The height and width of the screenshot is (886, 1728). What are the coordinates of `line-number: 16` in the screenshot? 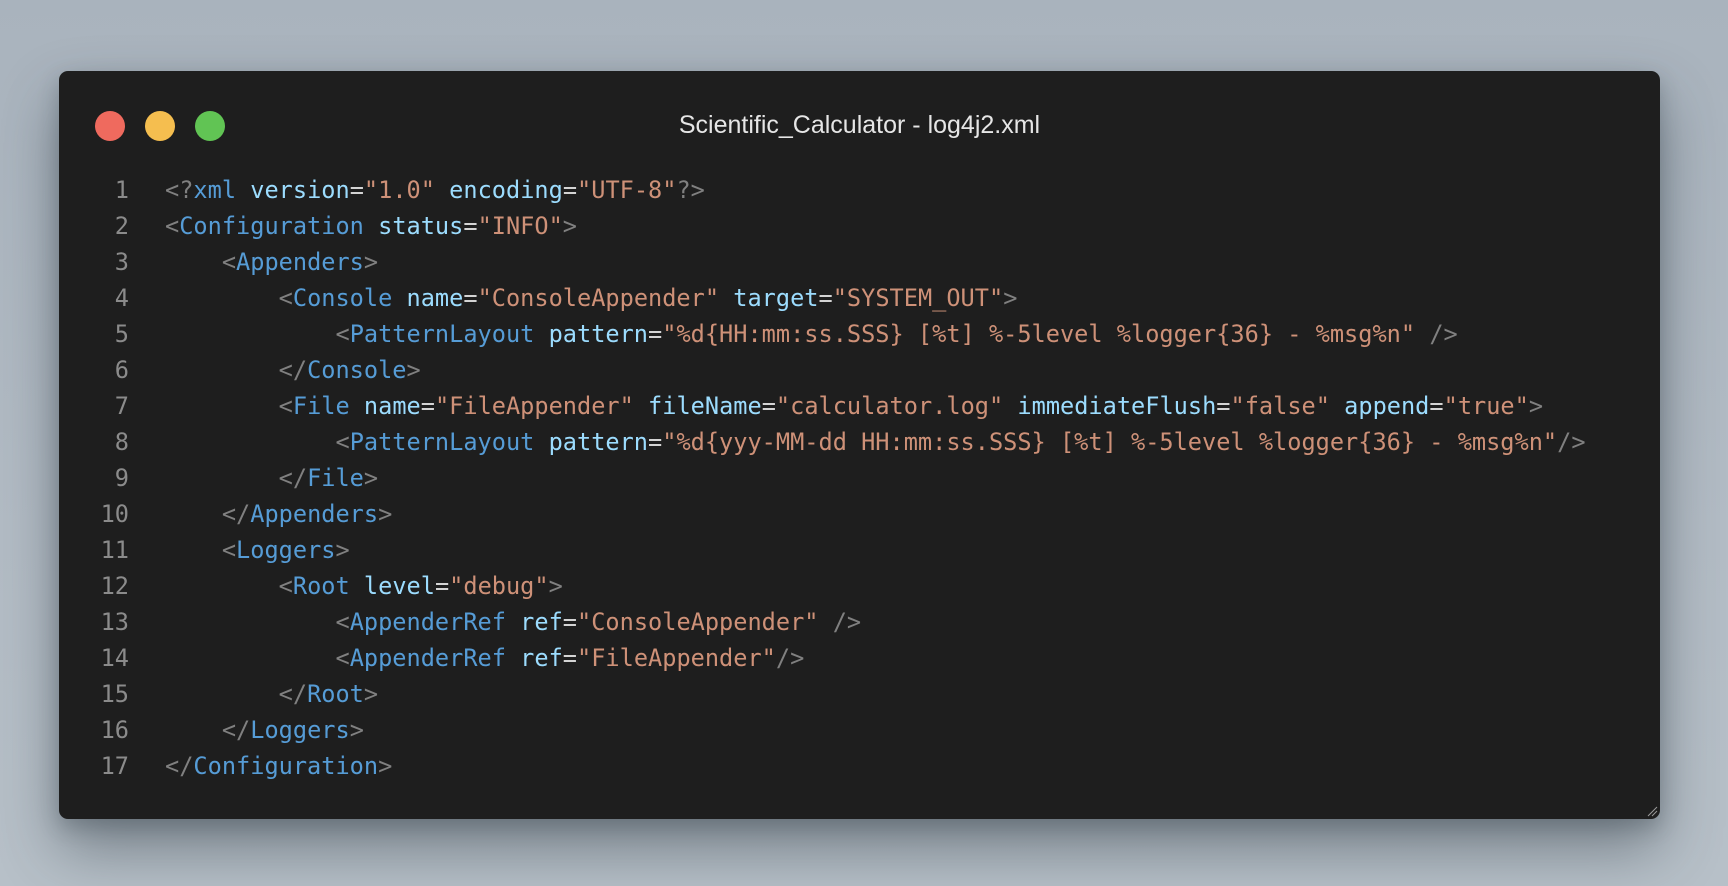 It's located at (114, 730).